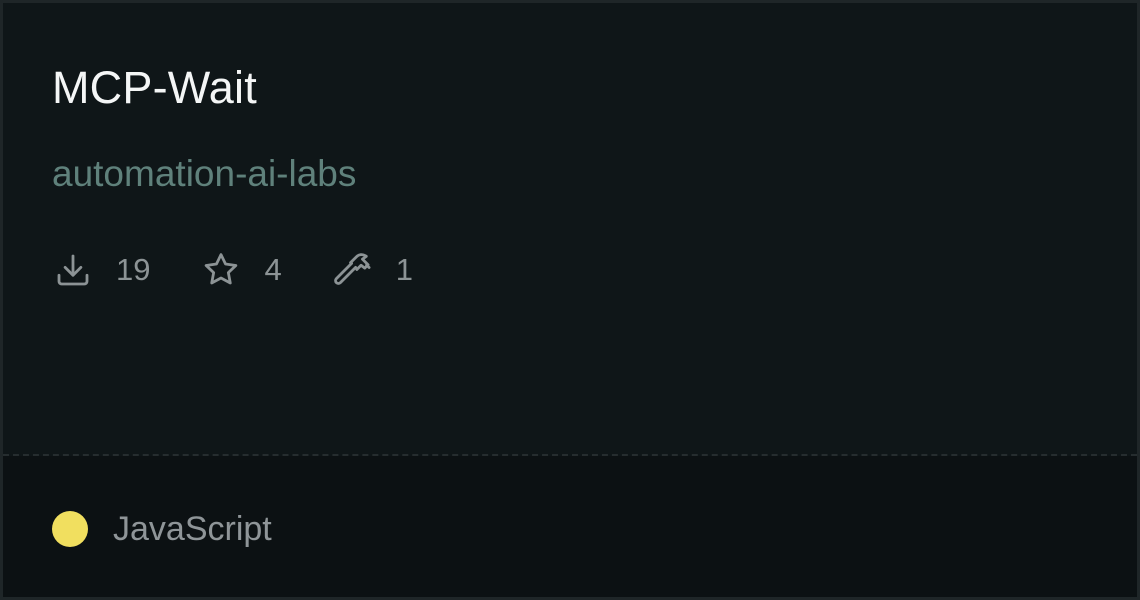  Describe the element at coordinates (154, 88) in the screenshot. I see `repo-title: MCP-Wait` at that location.